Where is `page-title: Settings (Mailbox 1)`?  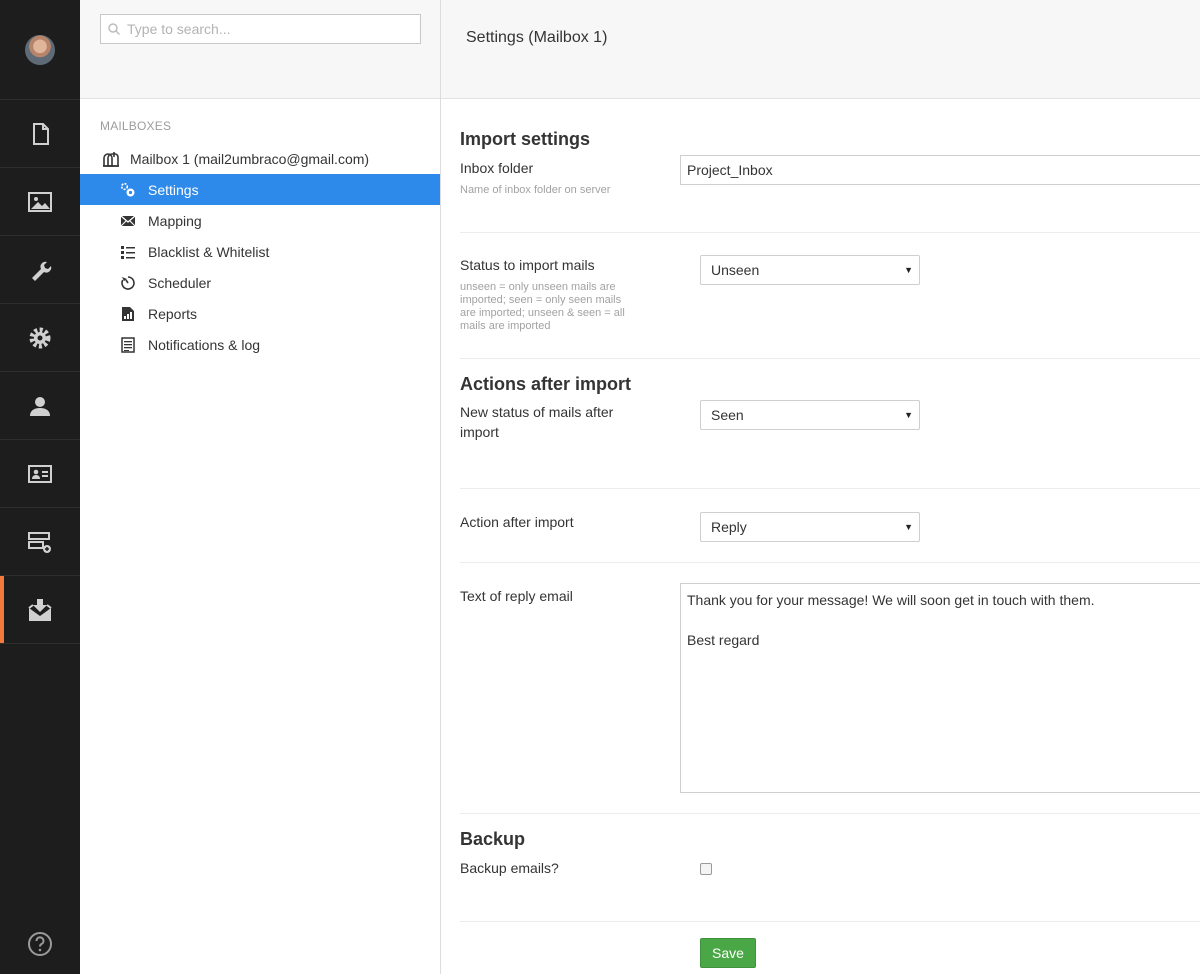 page-title: Settings (Mailbox 1) is located at coordinates (537, 37).